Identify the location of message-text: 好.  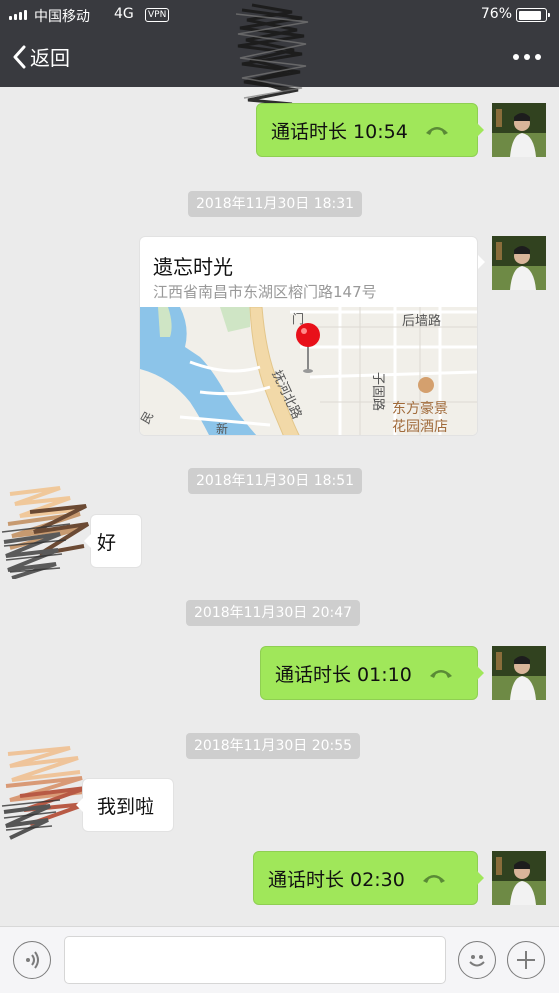
(107, 542).